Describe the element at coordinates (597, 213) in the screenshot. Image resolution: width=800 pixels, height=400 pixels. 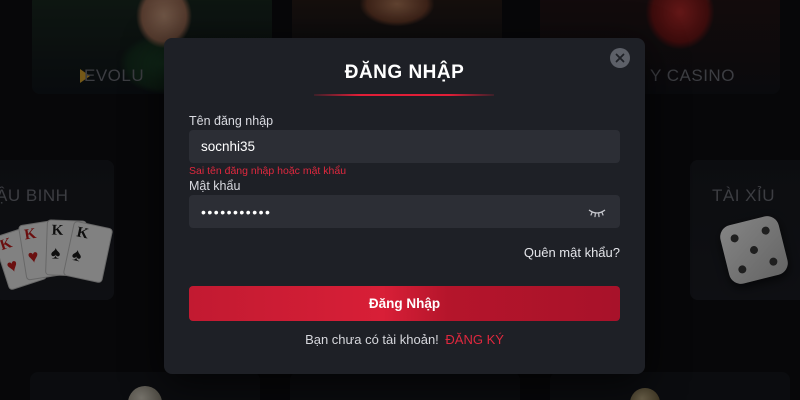
I see `eye-closed-icon` at that location.